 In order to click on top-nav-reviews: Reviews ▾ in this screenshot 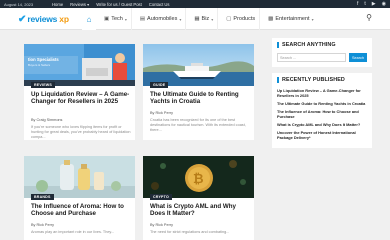, I will do `click(79, 4)`.